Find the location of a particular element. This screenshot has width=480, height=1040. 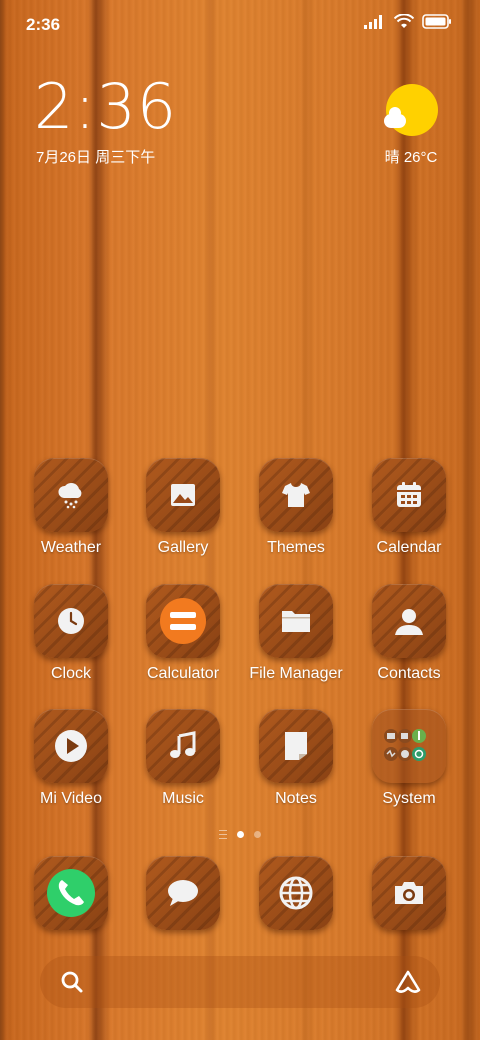

app-file-manager: File Manager is located at coordinates (296, 633).